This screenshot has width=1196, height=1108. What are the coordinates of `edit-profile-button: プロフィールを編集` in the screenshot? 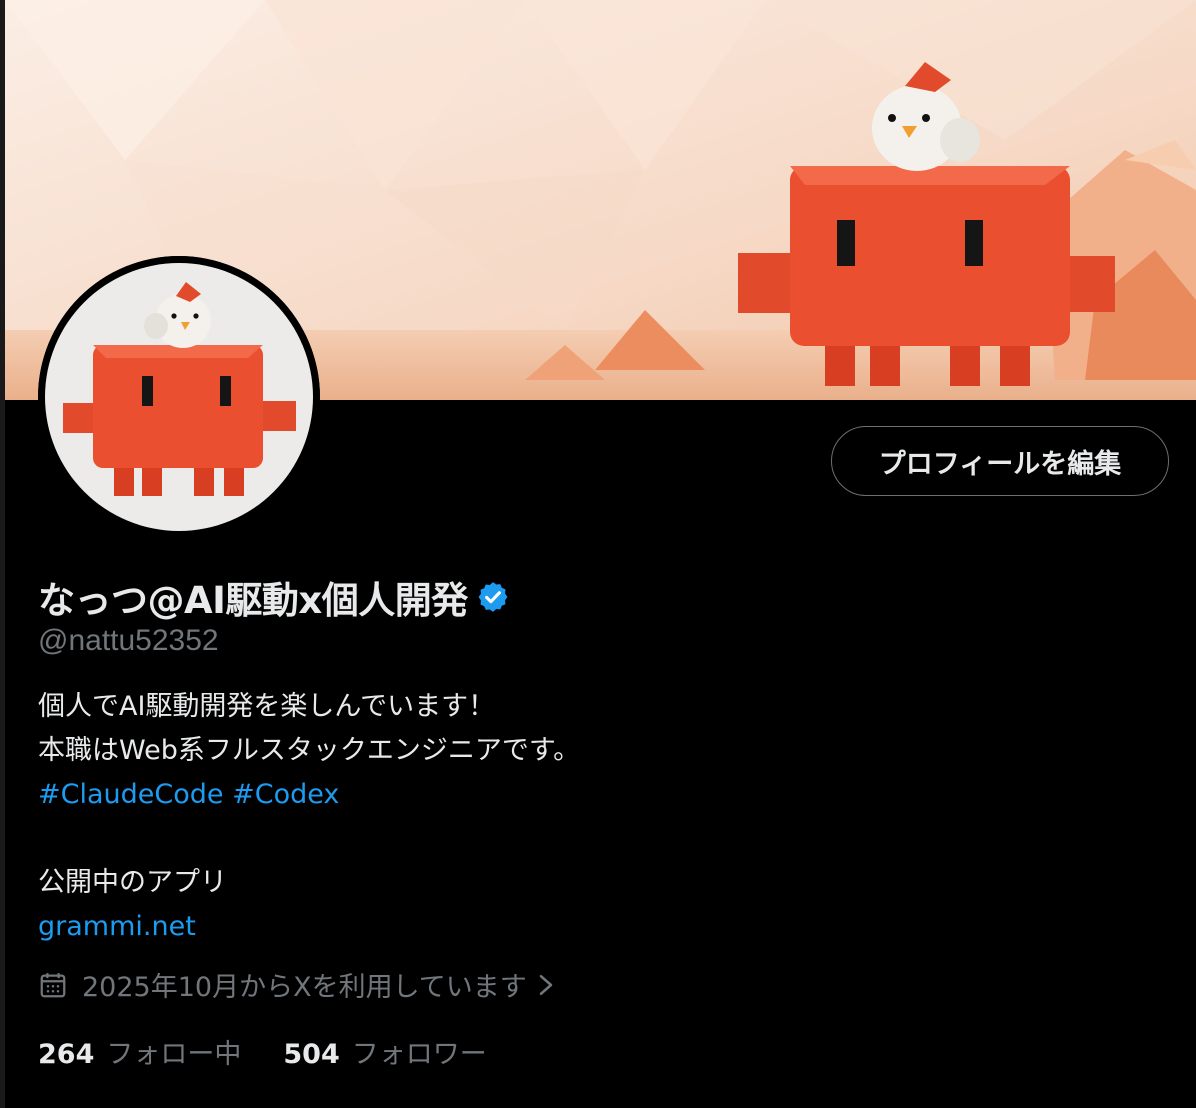 It's located at (1000, 461).